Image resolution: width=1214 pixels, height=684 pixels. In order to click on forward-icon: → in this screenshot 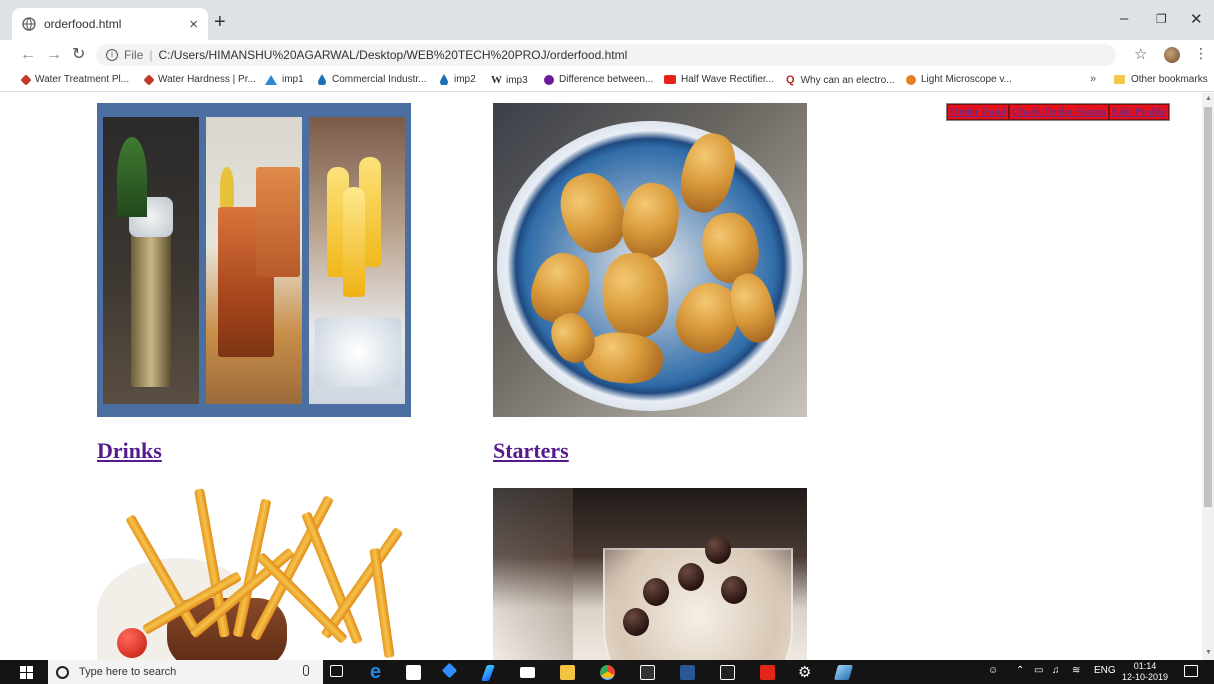, I will do `click(54, 55)`.